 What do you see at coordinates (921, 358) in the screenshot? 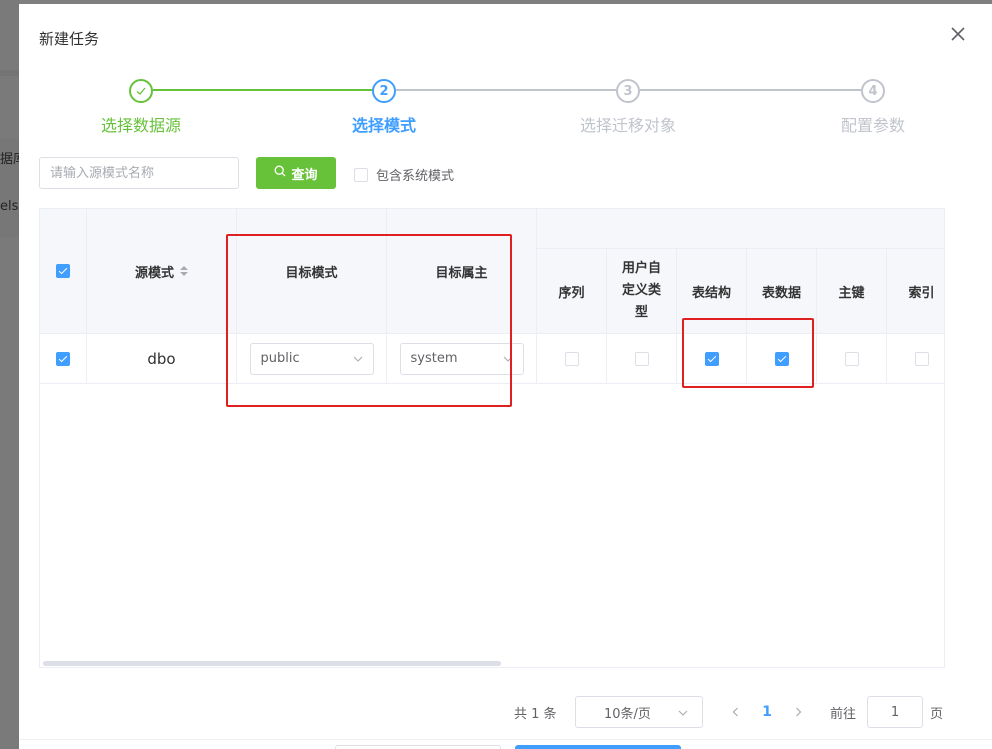
I see `index-checkbox` at bounding box center [921, 358].